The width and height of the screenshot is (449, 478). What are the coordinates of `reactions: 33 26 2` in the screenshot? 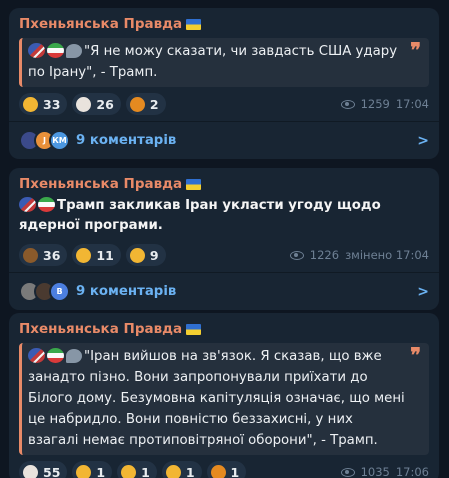 It's located at (92, 104).